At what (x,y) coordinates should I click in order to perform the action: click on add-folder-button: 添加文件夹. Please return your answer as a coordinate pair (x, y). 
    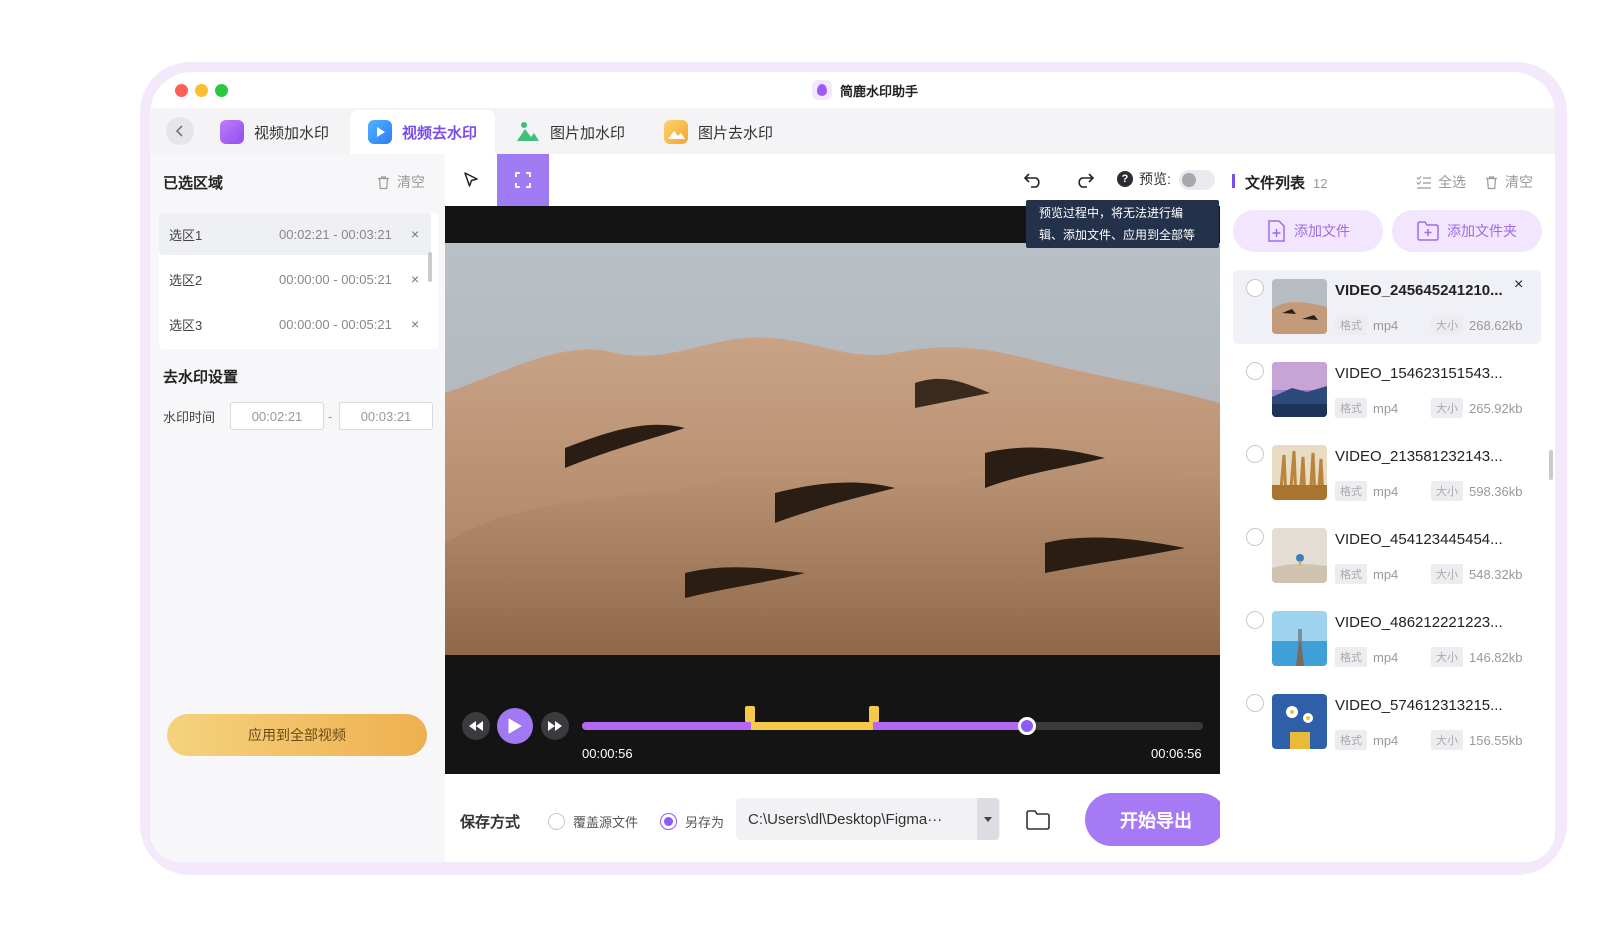
    Looking at the image, I should click on (1467, 231).